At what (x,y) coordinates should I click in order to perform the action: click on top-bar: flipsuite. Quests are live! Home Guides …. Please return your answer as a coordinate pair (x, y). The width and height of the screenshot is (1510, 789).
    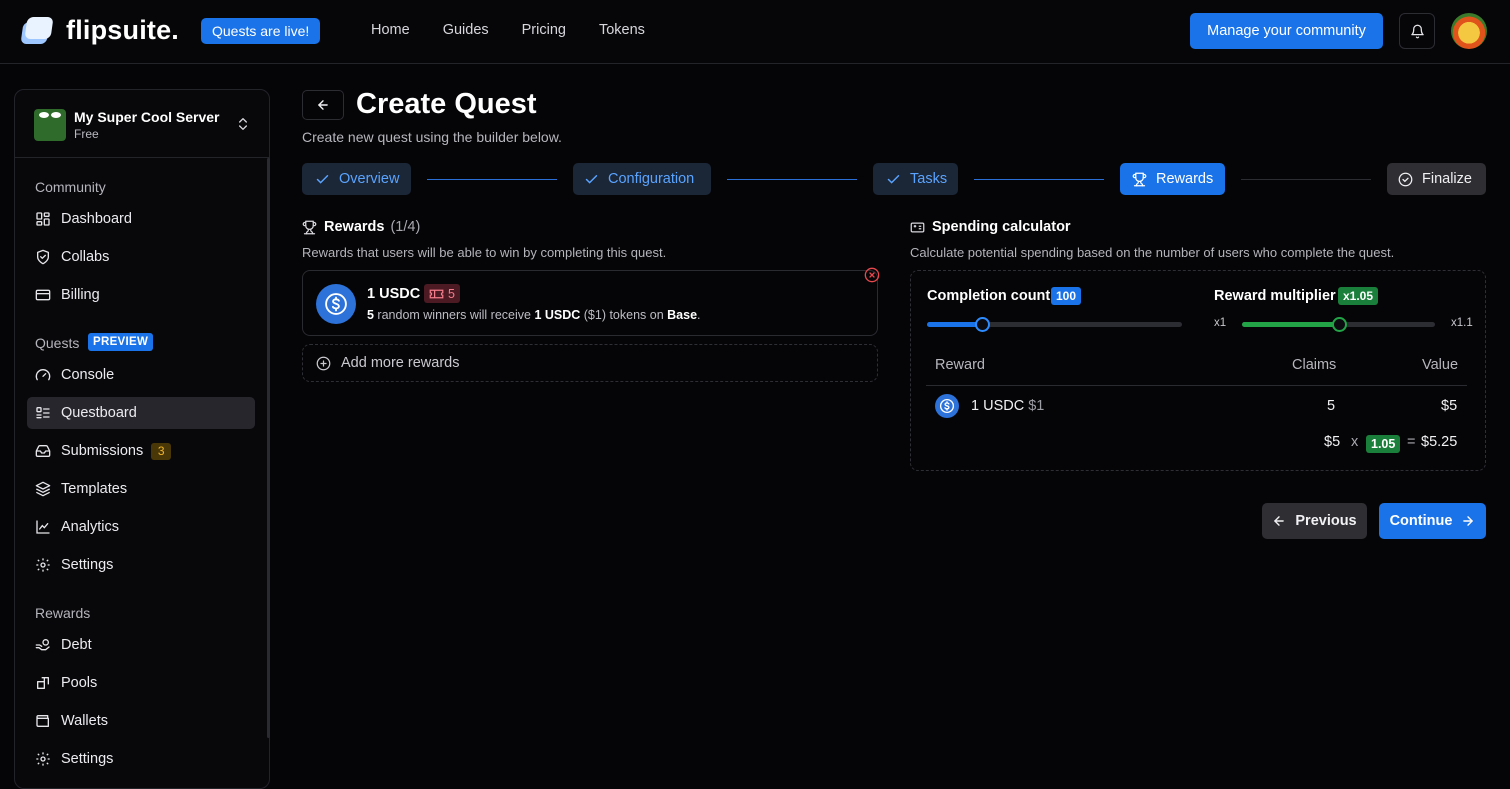
    Looking at the image, I should click on (755, 32).